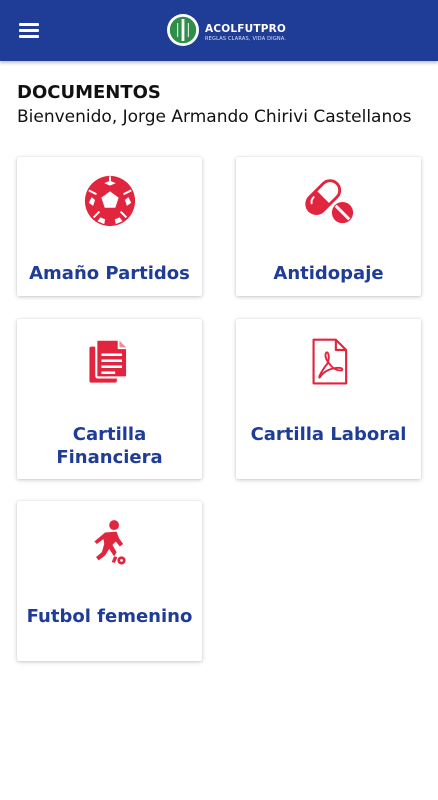  What do you see at coordinates (328, 201) in the screenshot?
I see `pills-icon` at bounding box center [328, 201].